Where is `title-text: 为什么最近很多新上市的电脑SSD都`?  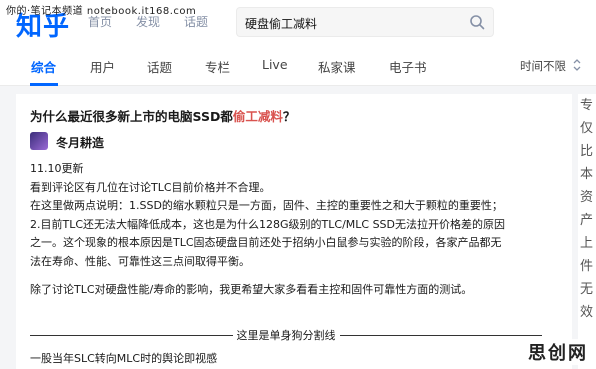 title-text: 为什么最近很多新上市的电脑SSD都 is located at coordinates (131, 116).